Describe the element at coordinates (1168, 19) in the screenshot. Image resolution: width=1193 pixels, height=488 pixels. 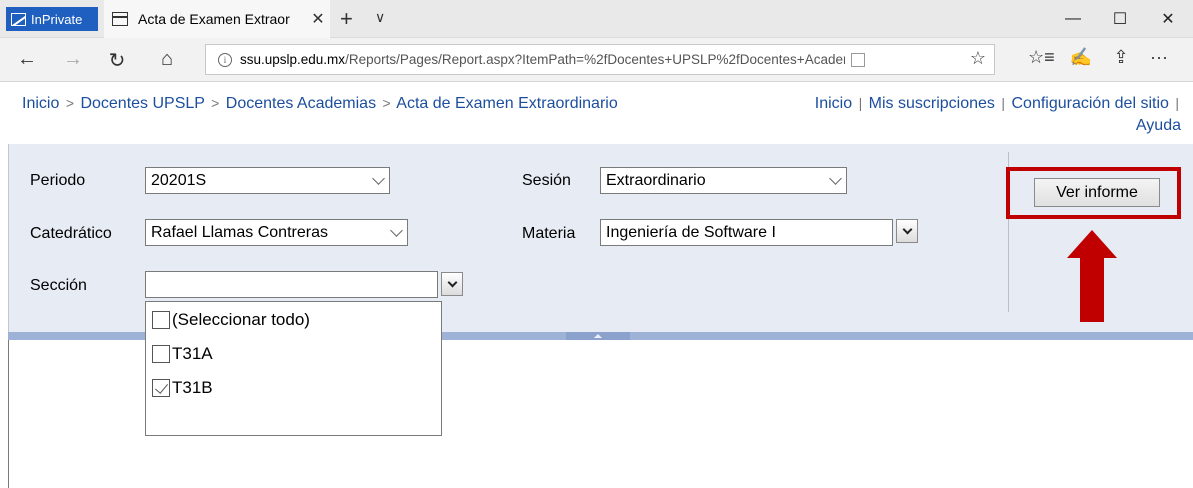
I see `close-window-button: ✕` at that location.